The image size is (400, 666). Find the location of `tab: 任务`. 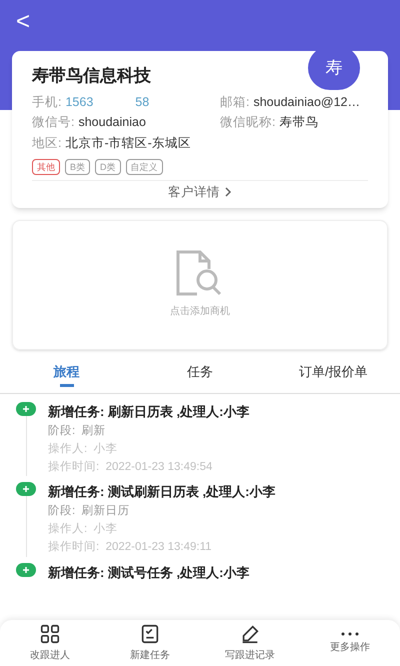

tab: 任务 is located at coordinates (200, 377).